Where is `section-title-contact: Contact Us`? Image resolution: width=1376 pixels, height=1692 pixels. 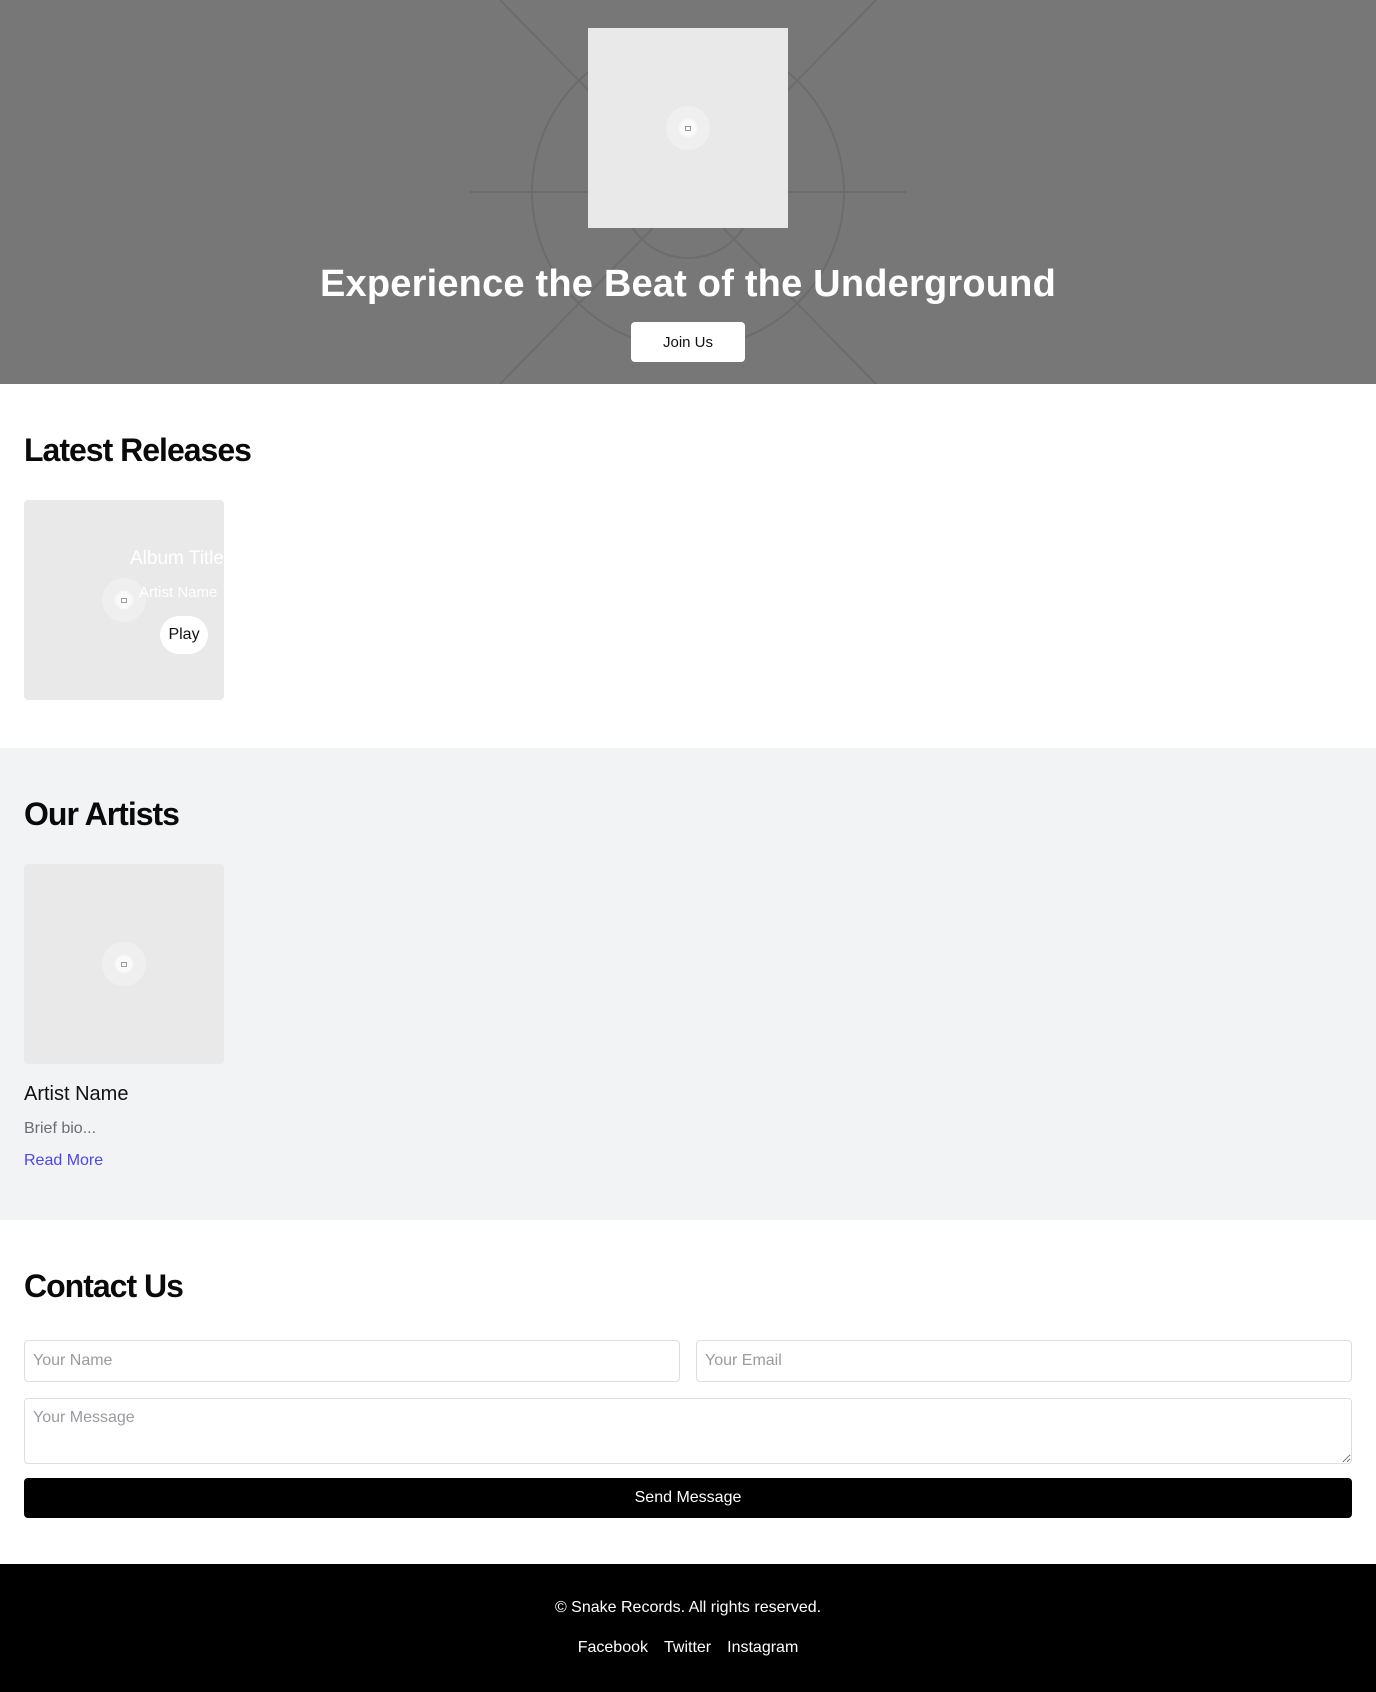
section-title-contact: Contact Us is located at coordinates (104, 1286).